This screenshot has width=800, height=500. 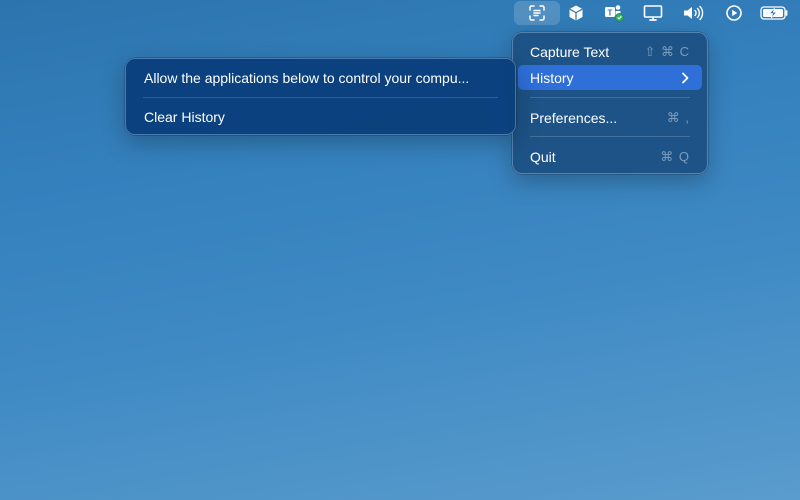 What do you see at coordinates (400, 13) in the screenshot?
I see `menu-bar: T` at bounding box center [400, 13].